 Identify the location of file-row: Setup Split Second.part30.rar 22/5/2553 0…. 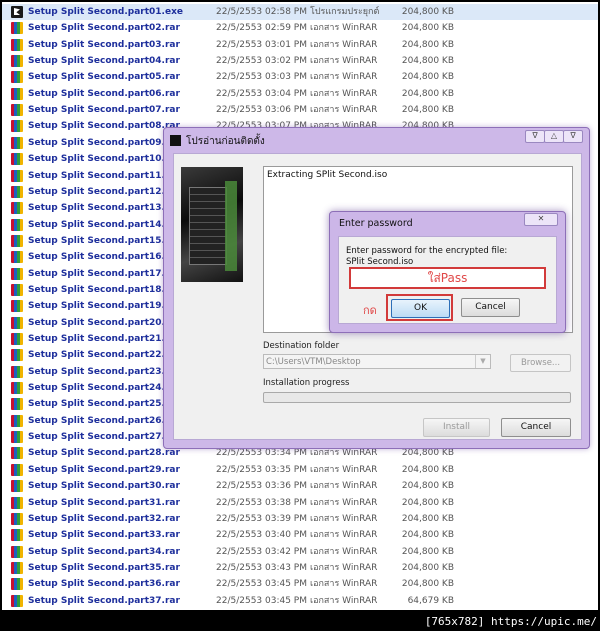
(300, 486).